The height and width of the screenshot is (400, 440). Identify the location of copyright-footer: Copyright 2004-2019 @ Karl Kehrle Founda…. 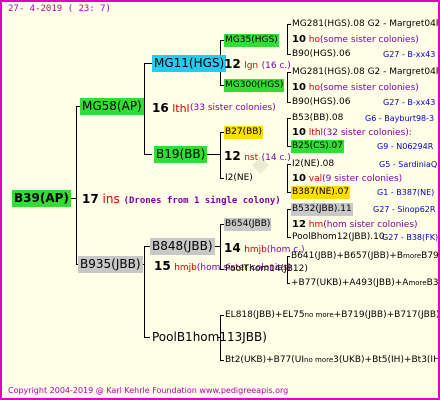
(148, 390).